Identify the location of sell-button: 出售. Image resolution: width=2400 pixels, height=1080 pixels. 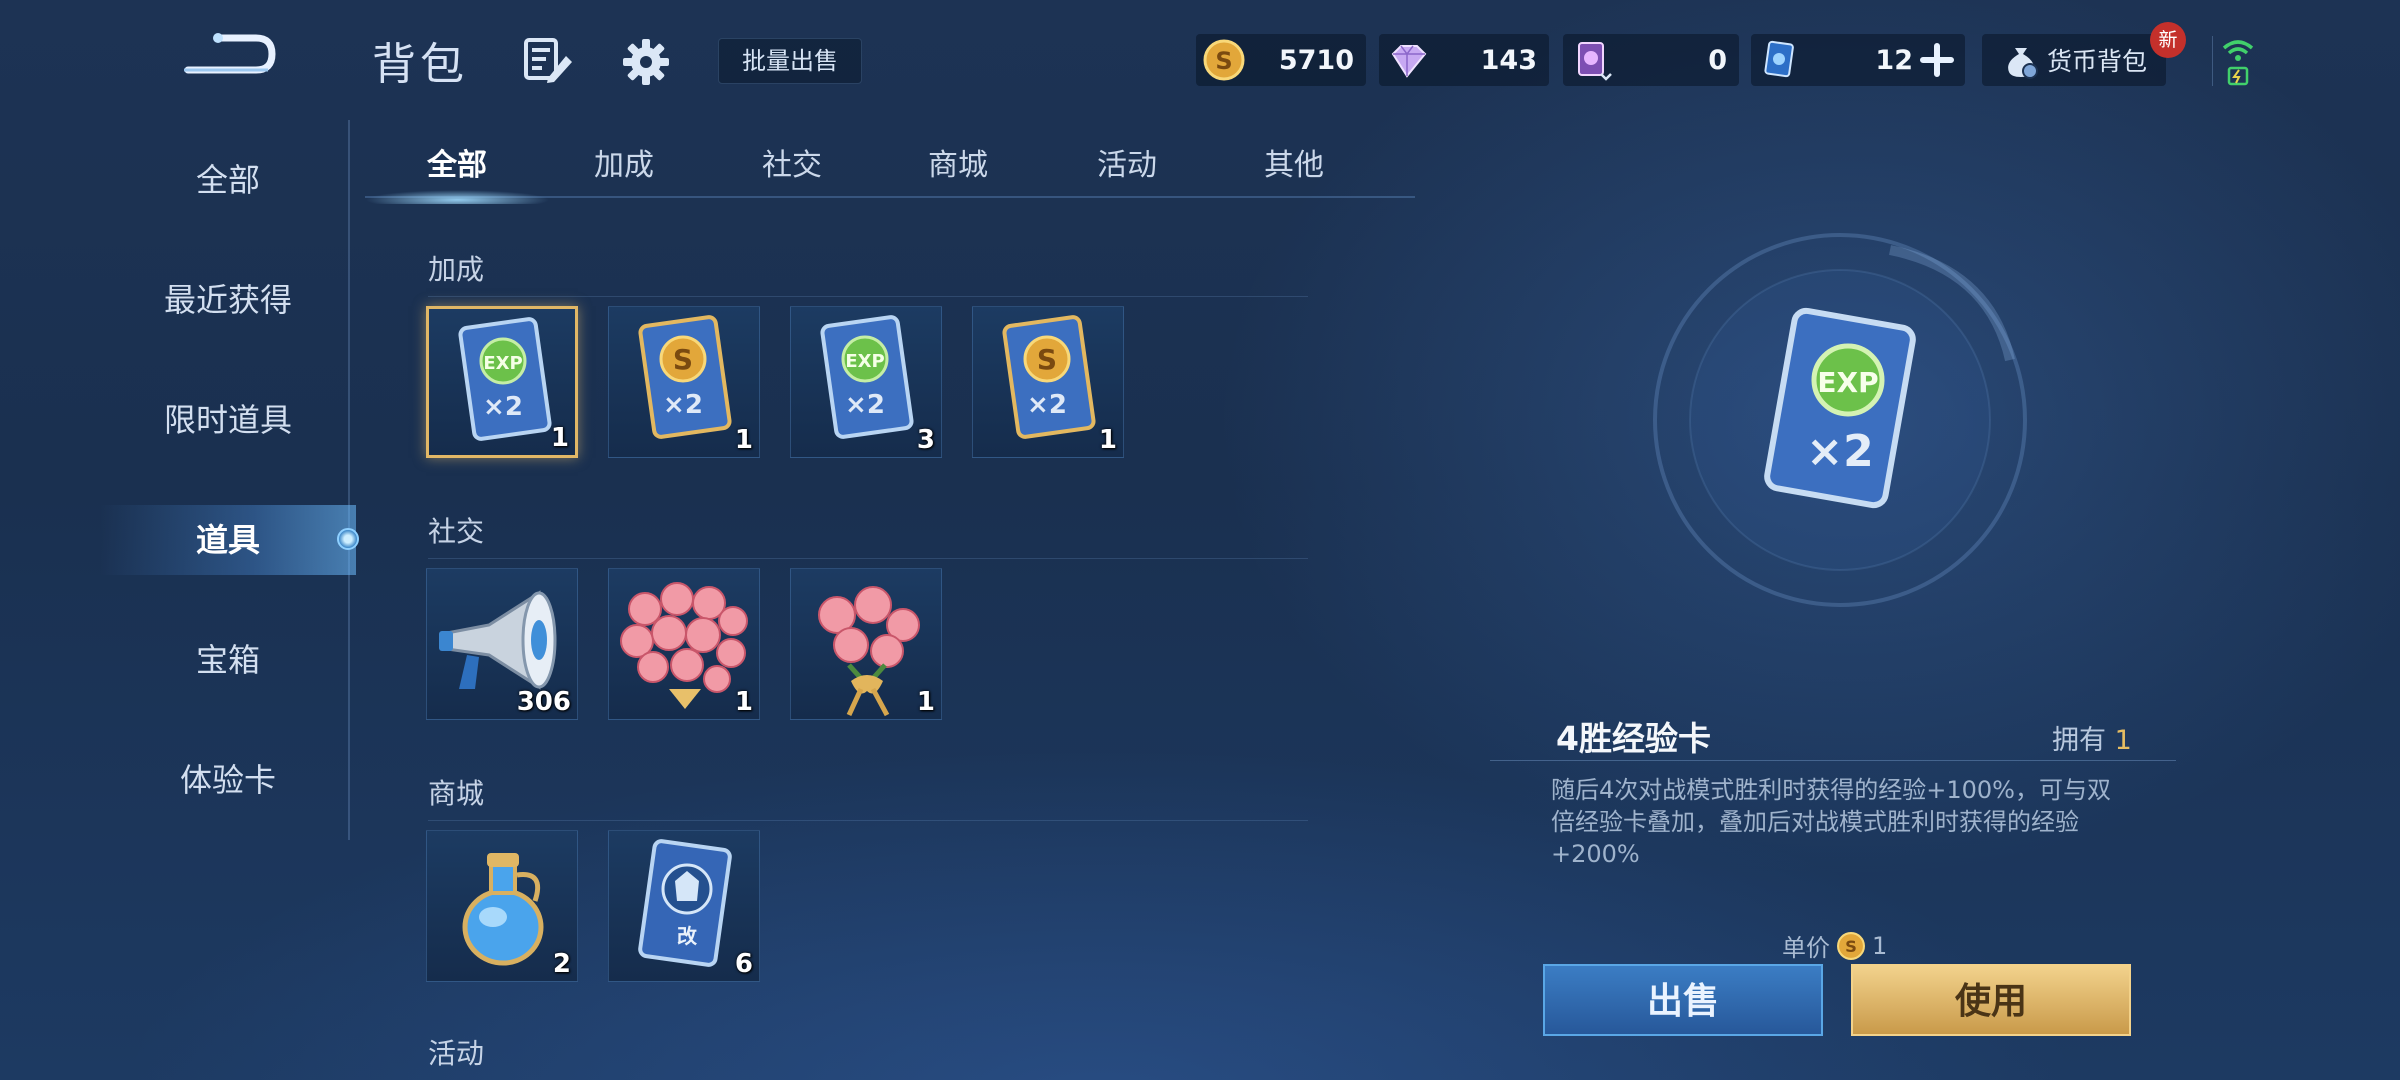
(1683, 1000).